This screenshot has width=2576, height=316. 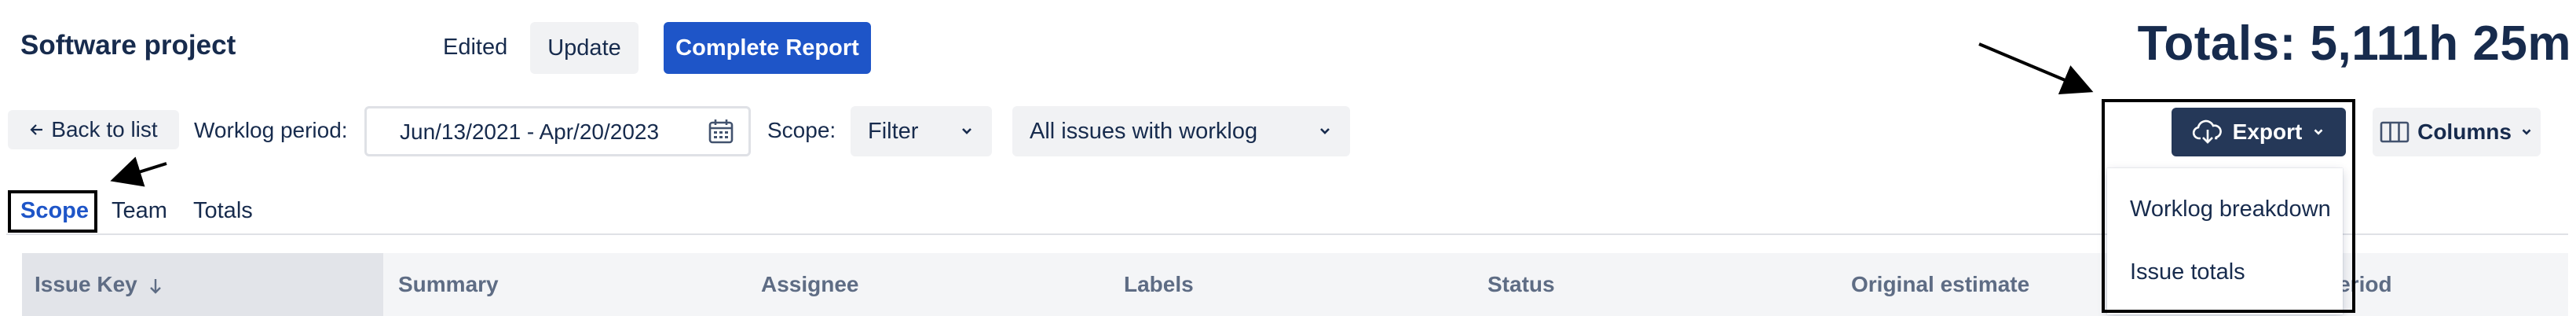 I want to click on annotation-arrow-scope, so click(x=139, y=171).